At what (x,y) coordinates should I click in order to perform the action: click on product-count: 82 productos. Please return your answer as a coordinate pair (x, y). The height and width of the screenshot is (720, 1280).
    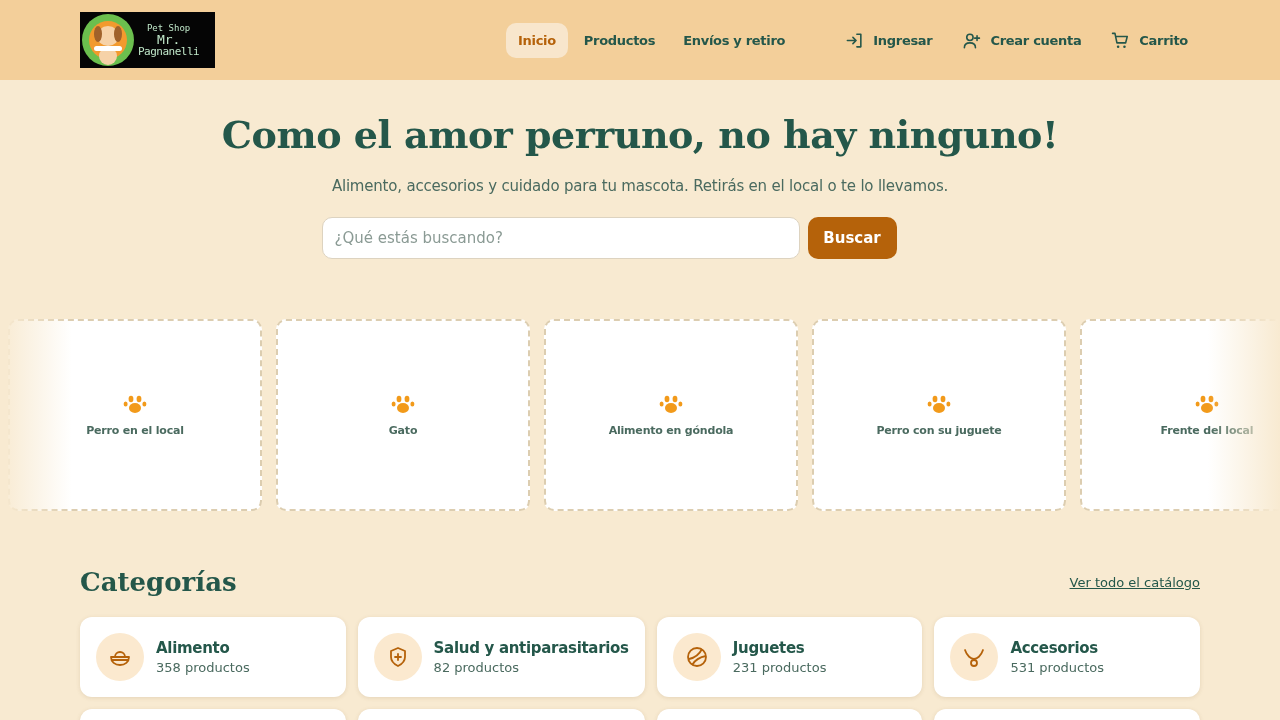
    Looking at the image, I should click on (476, 667).